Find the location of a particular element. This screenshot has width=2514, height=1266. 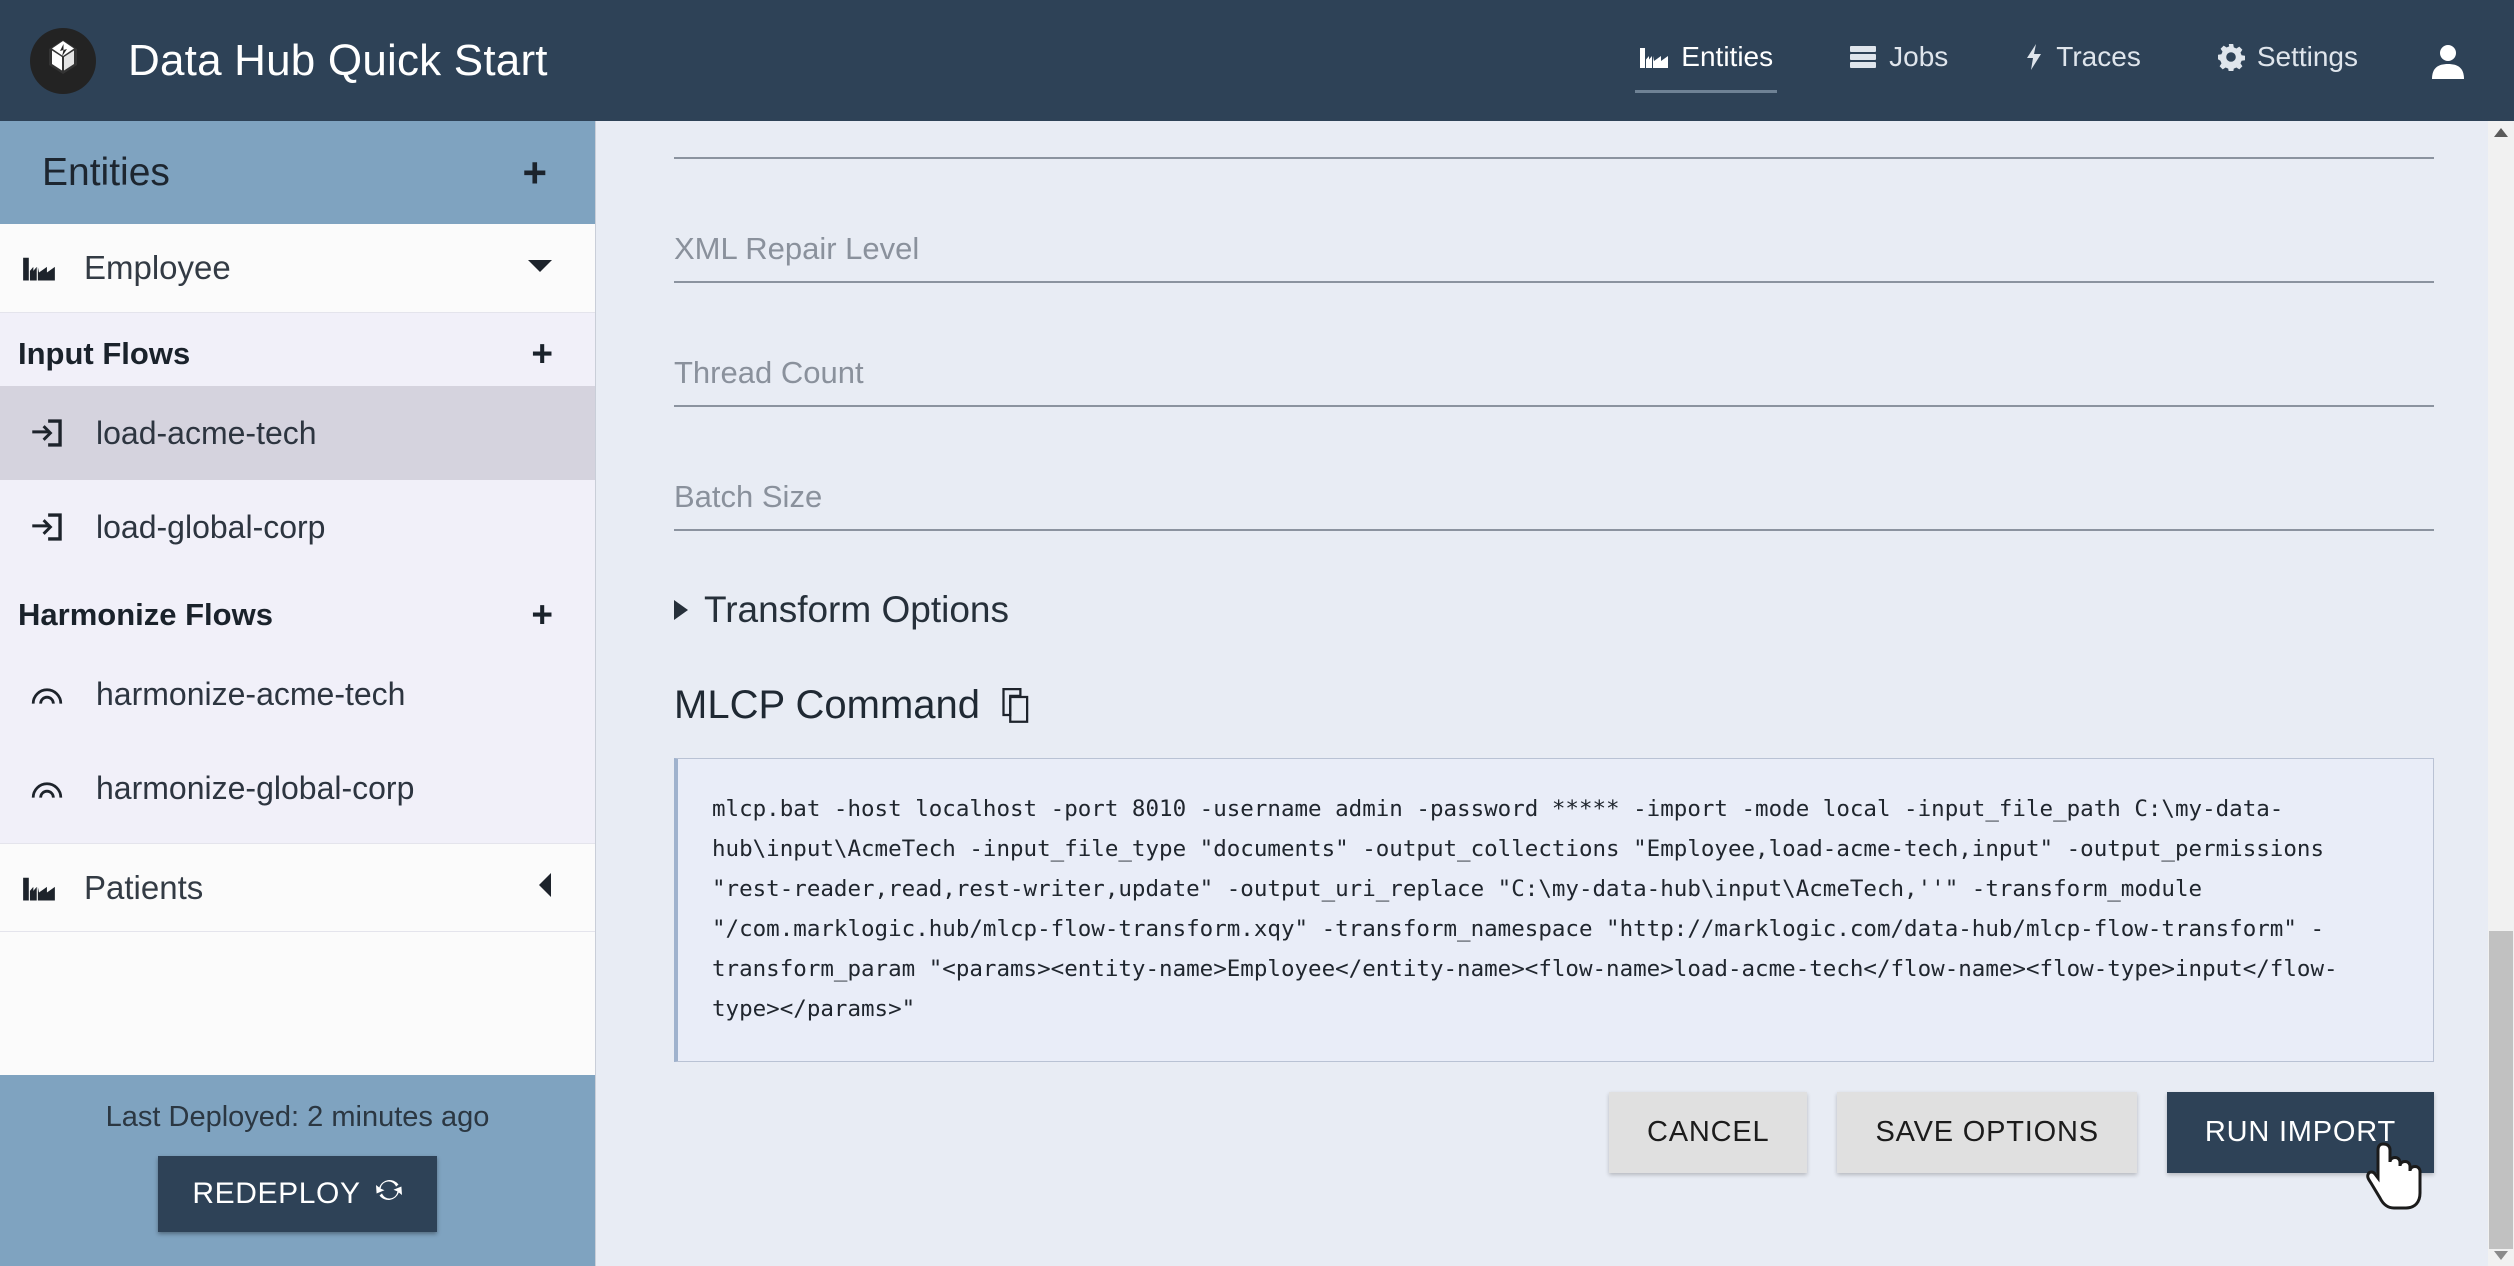

group-header-input-flows: Input Flows + is located at coordinates (297, 349).